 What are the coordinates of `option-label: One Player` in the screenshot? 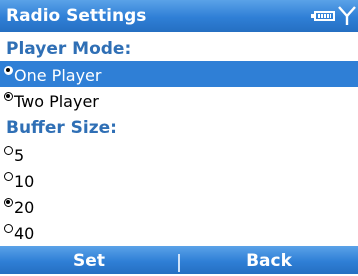 It's located at (58, 75).